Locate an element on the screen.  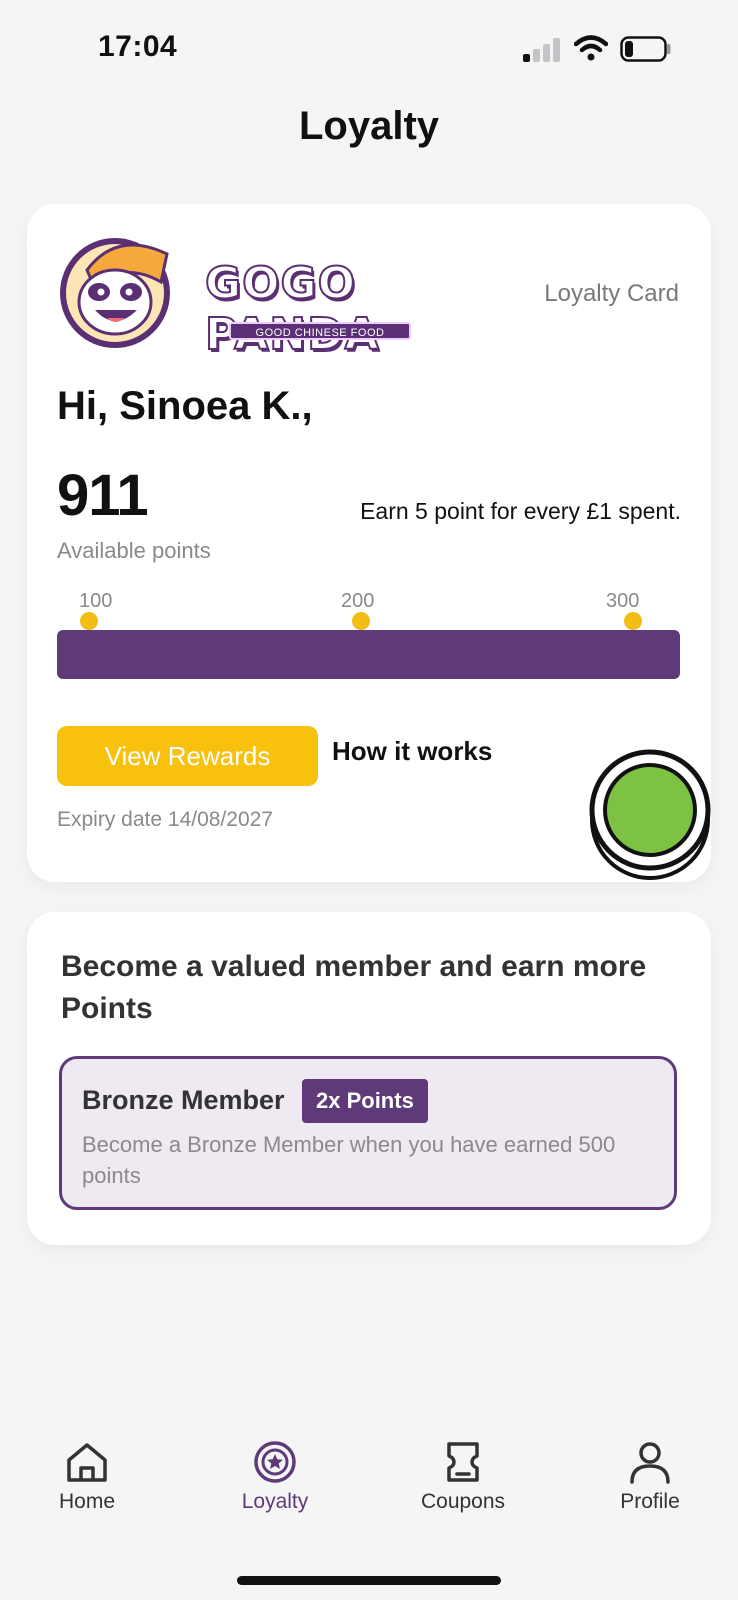
cellular-signal-icon is located at coordinates (543, 50).